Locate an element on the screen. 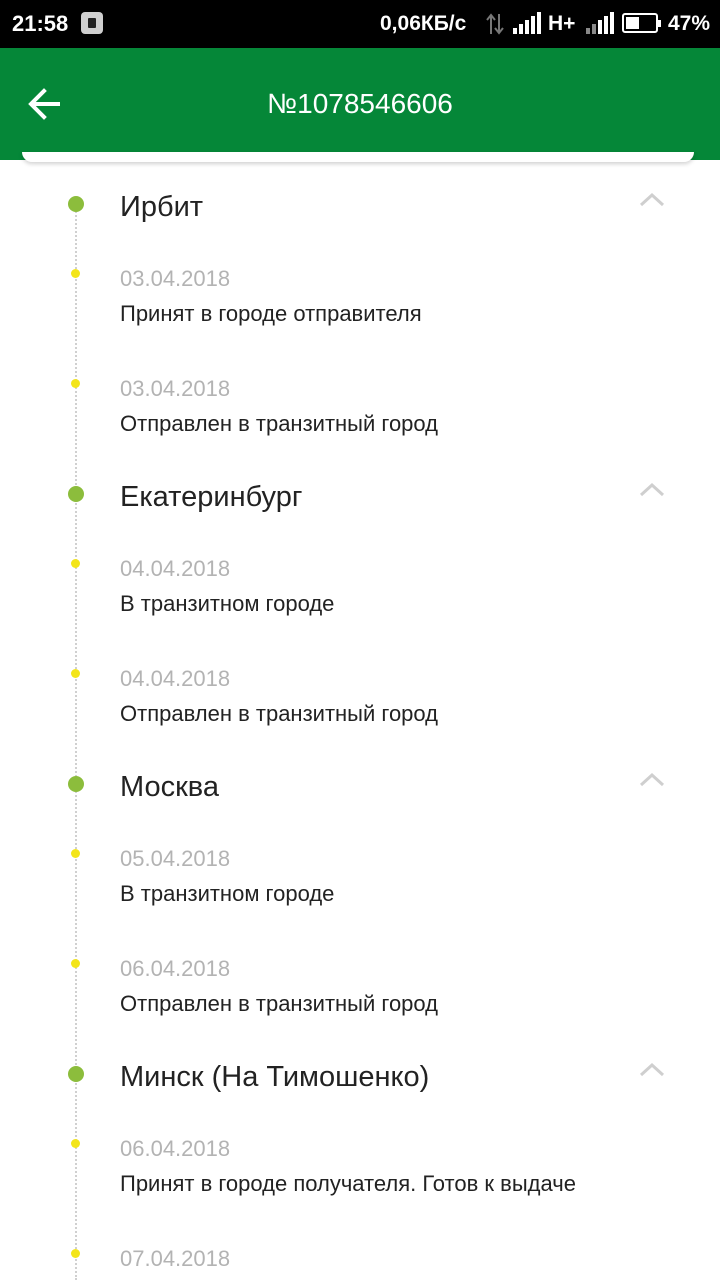  battery-icon is located at coordinates (641, 23).